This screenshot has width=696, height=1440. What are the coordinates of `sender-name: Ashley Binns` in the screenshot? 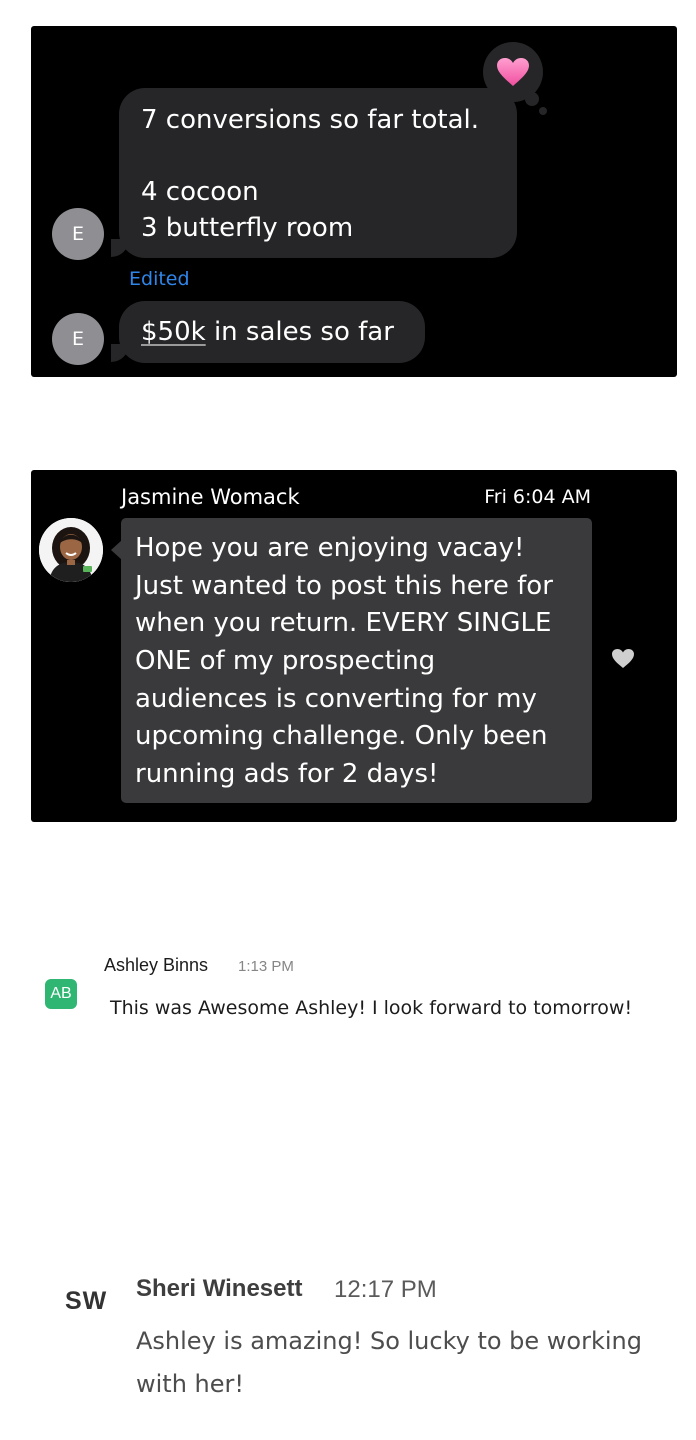 It's located at (156, 965).